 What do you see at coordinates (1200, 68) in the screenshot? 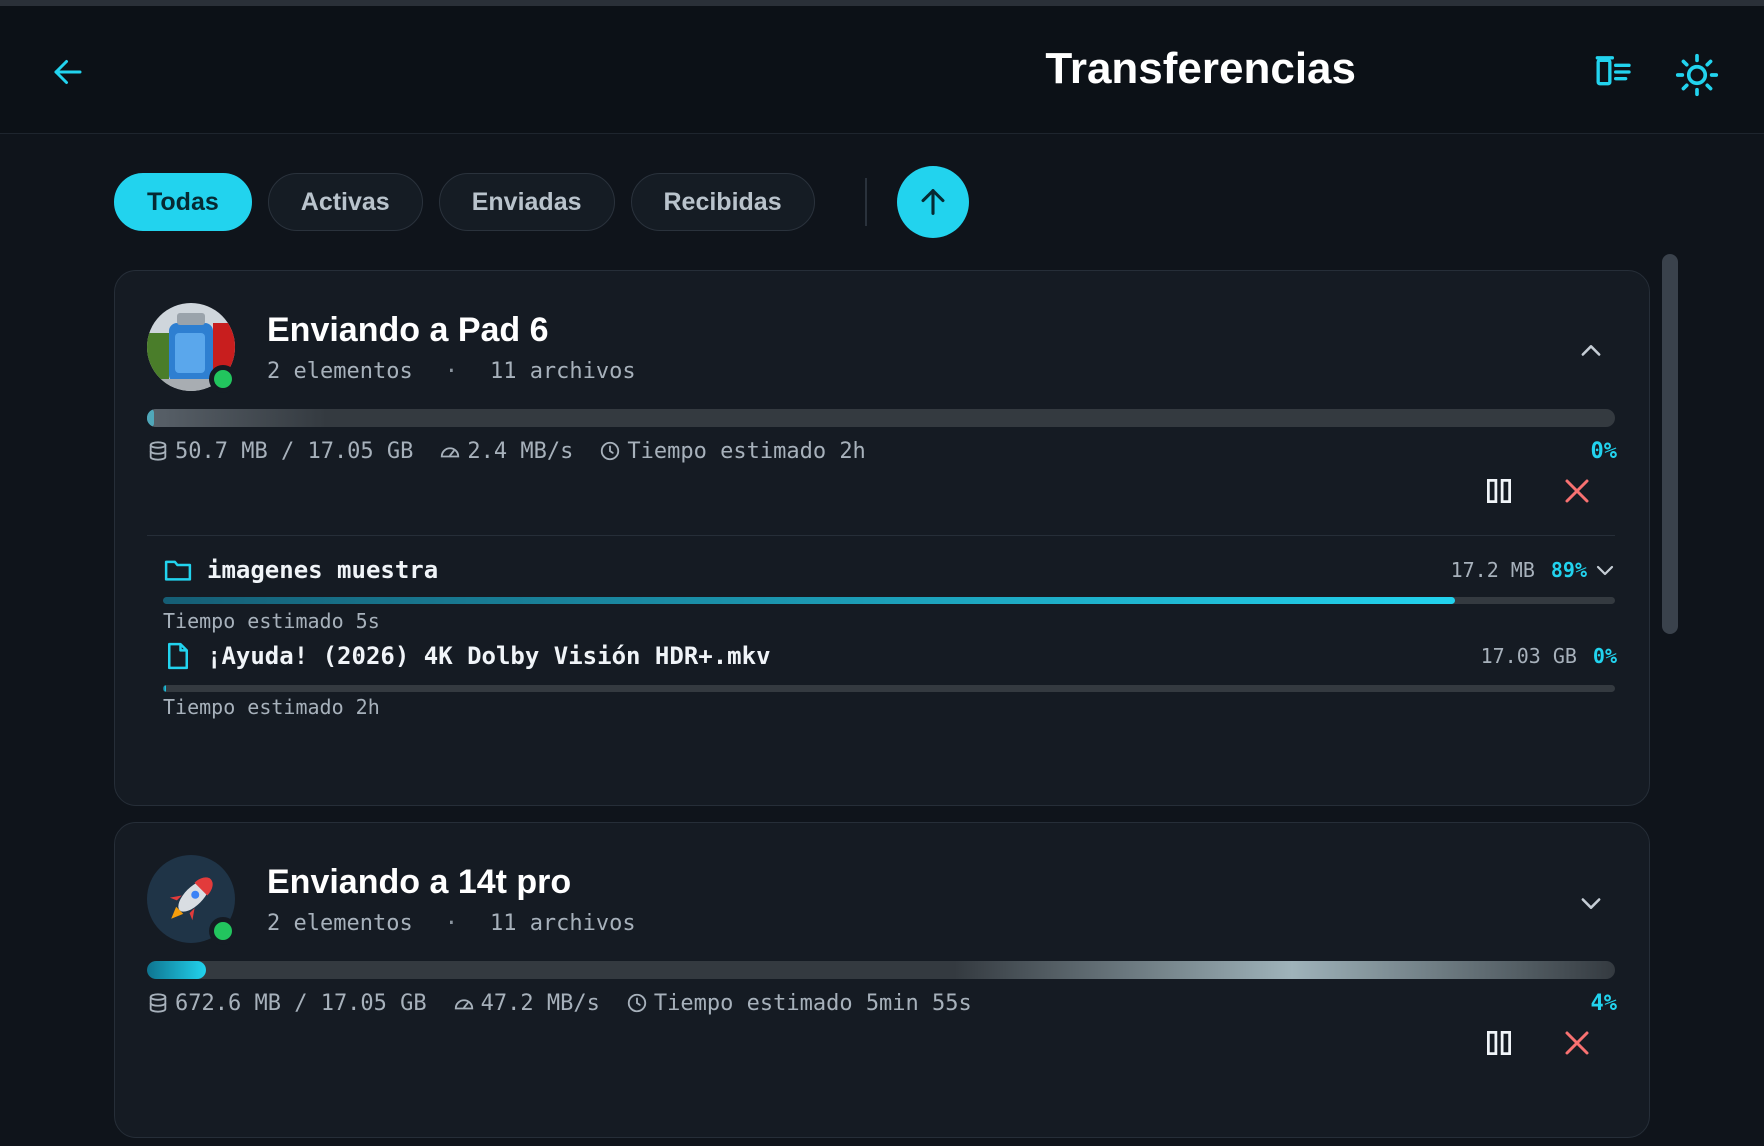
I see `page-title: Transferencias` at bounding box center [1200, 68].